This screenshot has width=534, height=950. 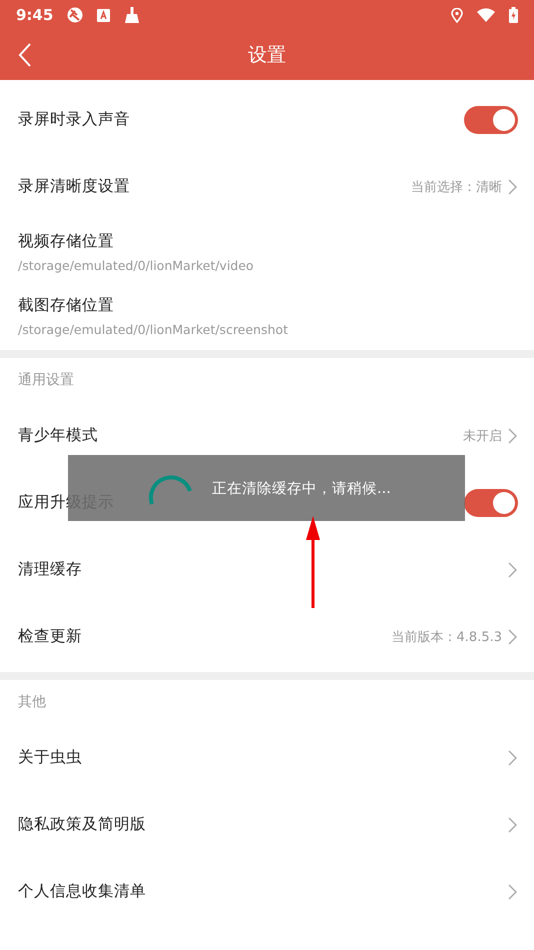 I want to click on setting-label: 关于虫虫, so click(x=50, y=757).